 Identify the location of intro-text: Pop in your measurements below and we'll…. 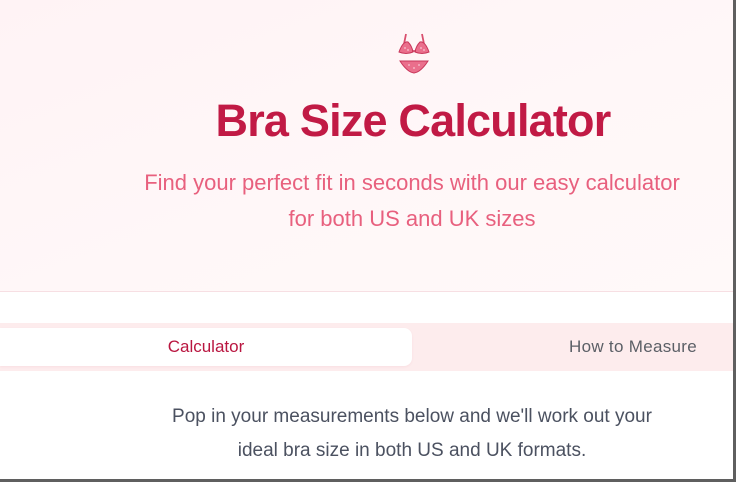
(412, 434).